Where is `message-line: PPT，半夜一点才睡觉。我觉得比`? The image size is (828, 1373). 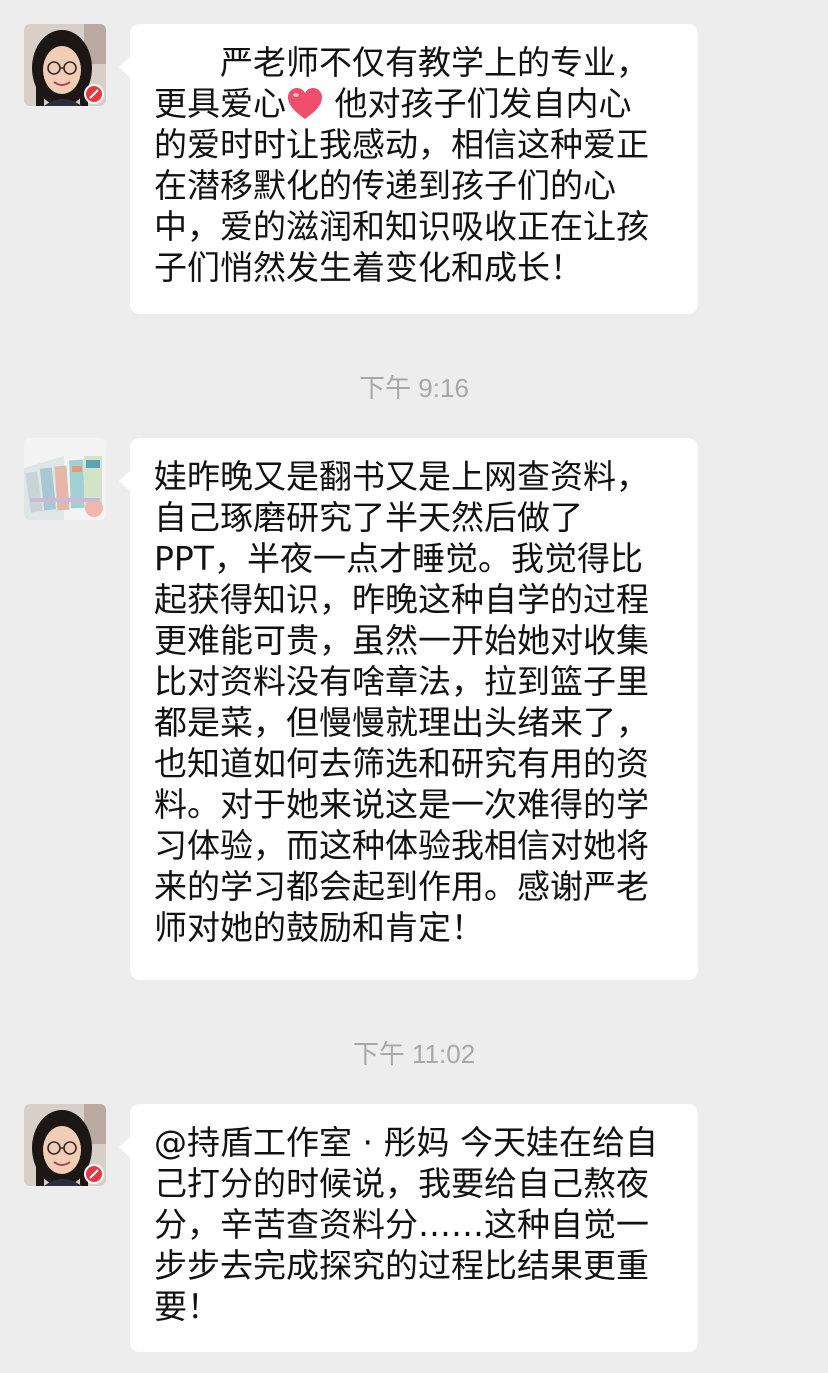 message-line: PPT，半夜一点才睡觉。我觉得比 is located at coordinates (398, 558).